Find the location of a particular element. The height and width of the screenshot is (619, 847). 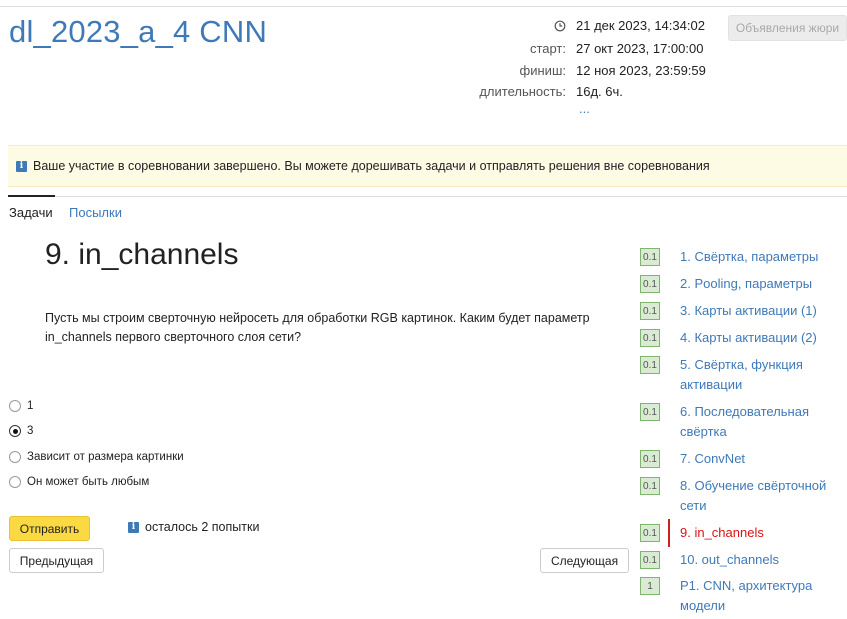

answer-option-label: 1 is located at coordinates (30, 406).